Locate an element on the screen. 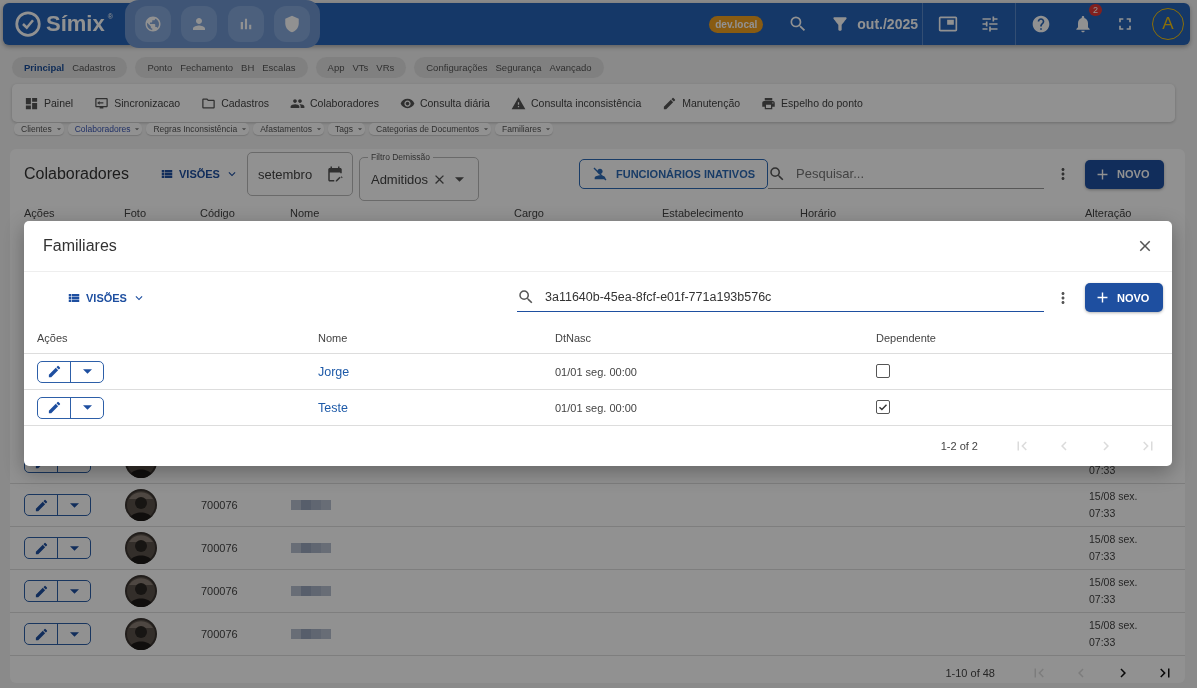  pagination-label: 1-2 of 2 is located at coordinates (959, 446).